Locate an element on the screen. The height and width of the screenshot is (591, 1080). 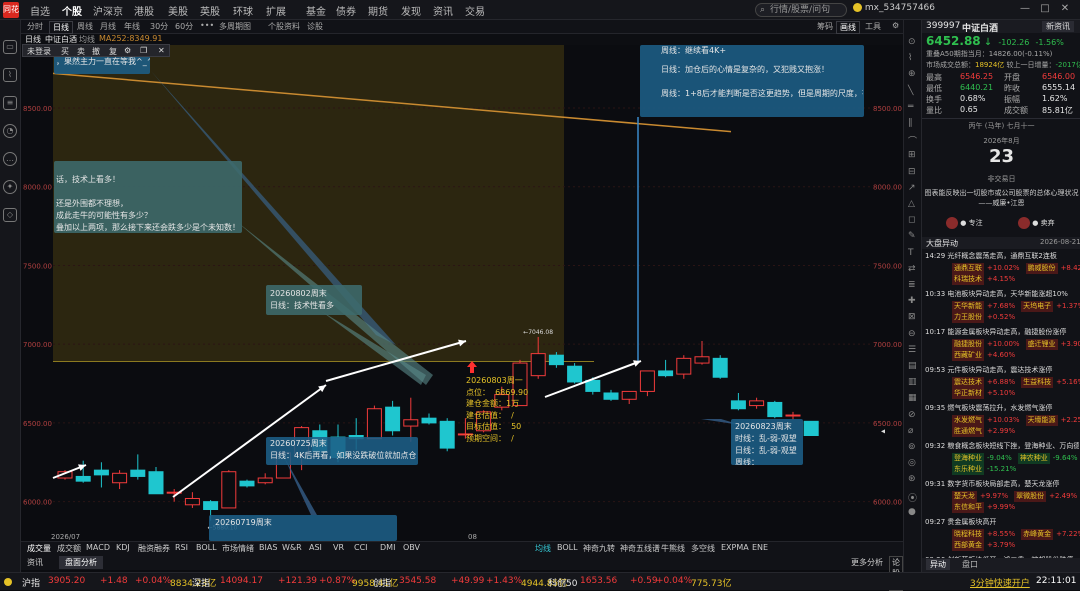
tab-market-analysis: 盘面分析 is located at coordinates (81, 562).